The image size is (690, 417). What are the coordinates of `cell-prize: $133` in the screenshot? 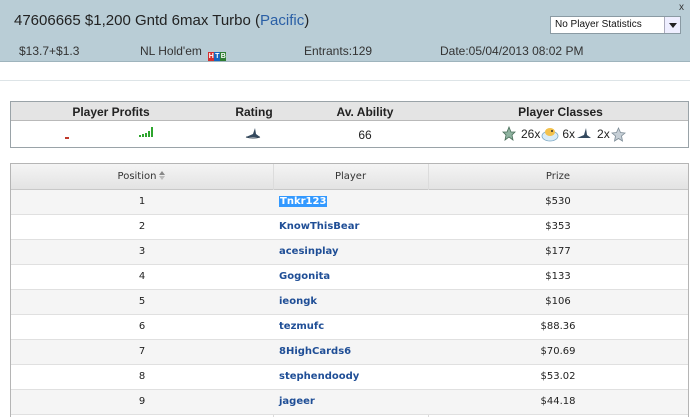 It's located at (558, 276).